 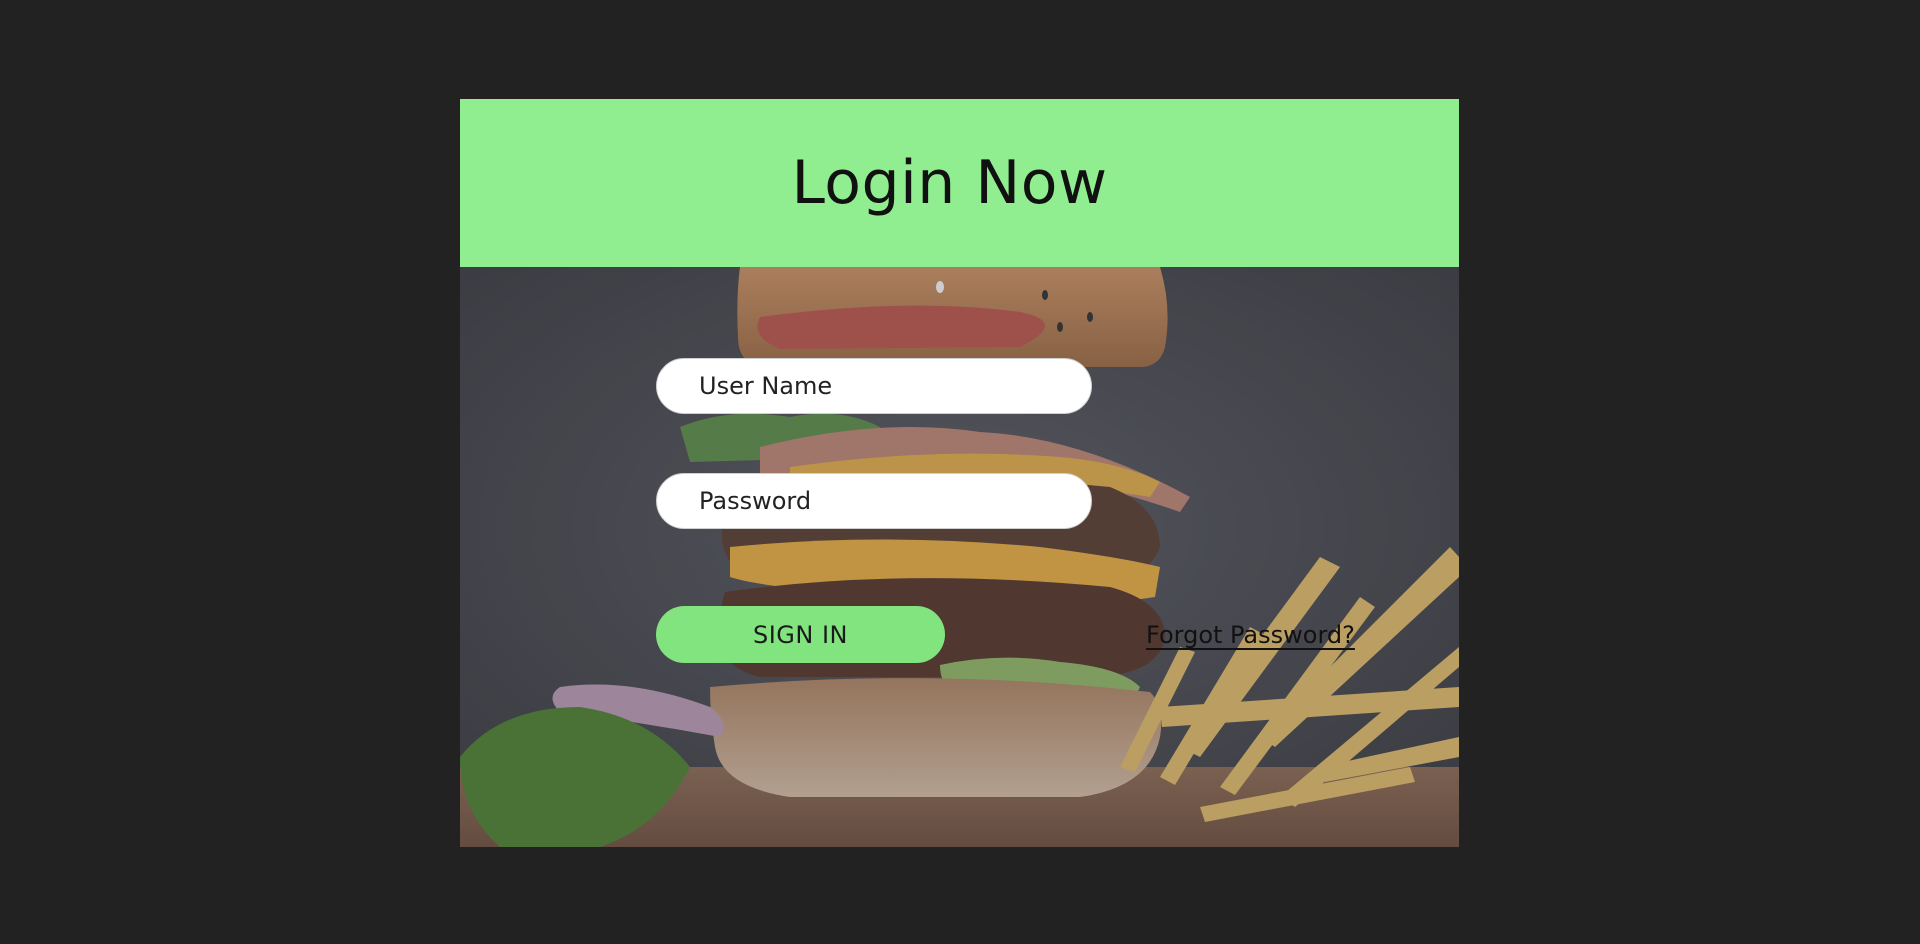 What do you see at coordinates (874, 386) in the screenshot?
I see `username-input` at bounding box center [874, 386].